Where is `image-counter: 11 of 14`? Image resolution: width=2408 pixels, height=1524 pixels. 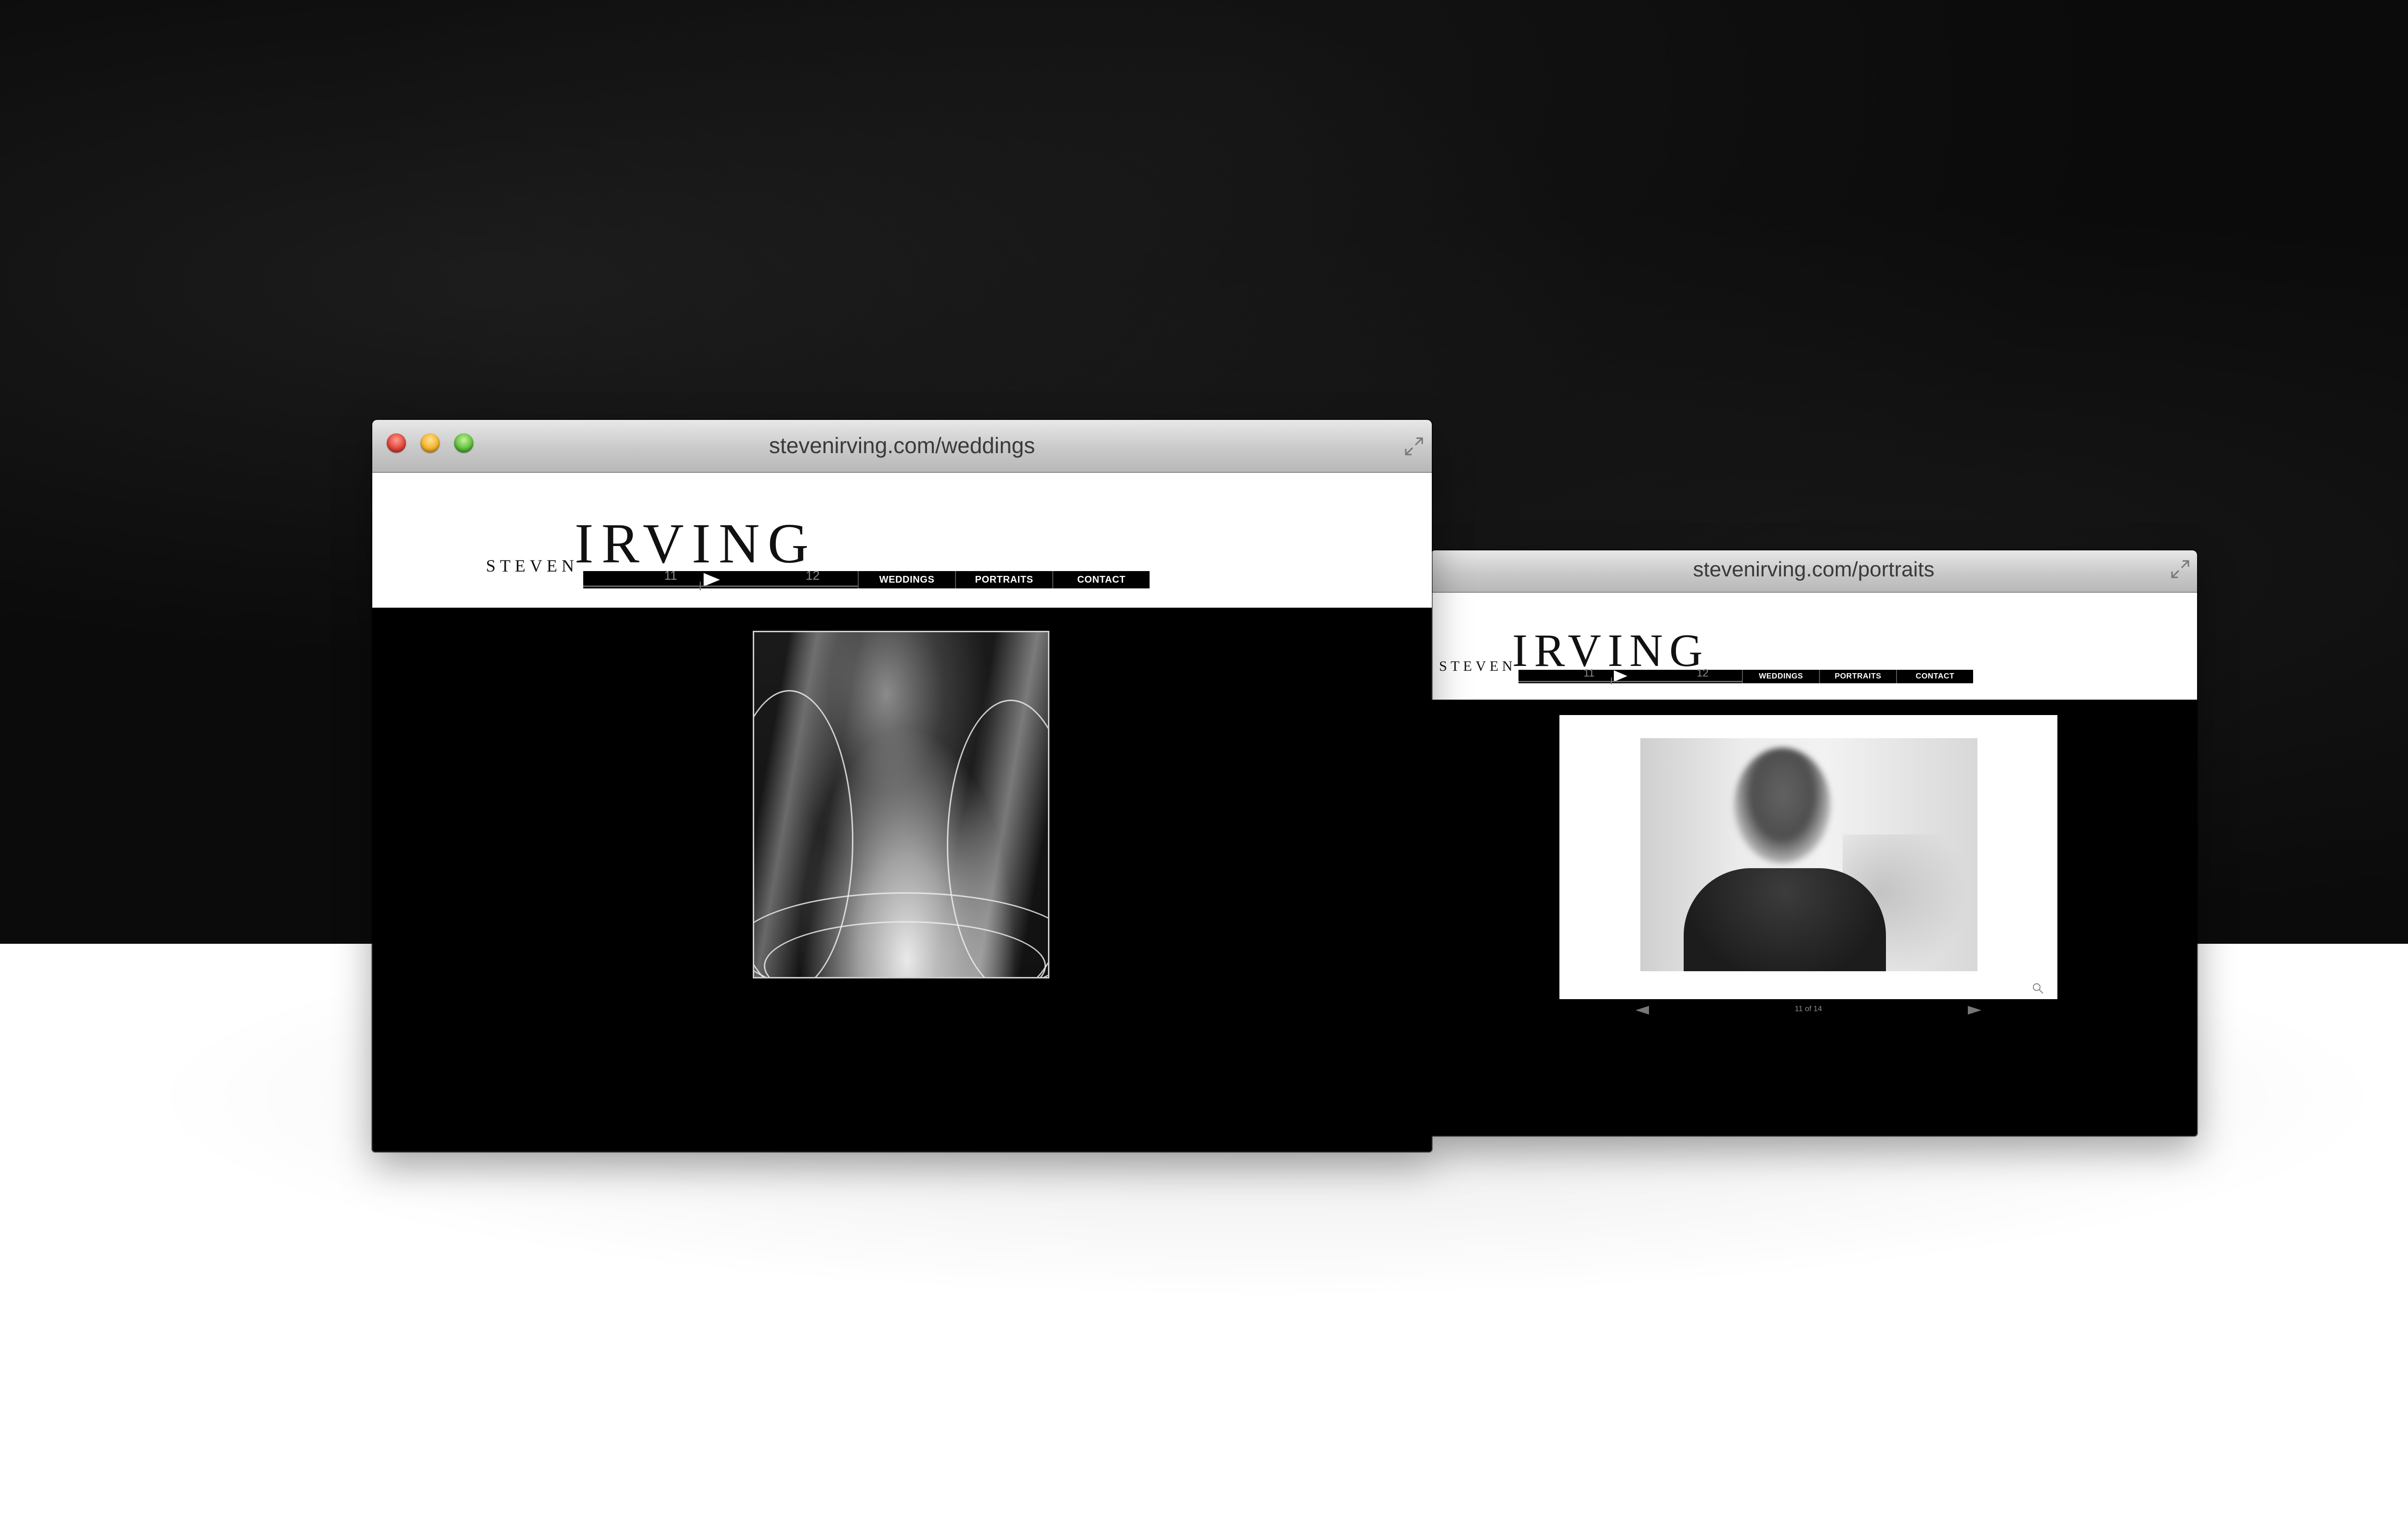 image-counter: 11 of 14 is located at coordinates (1808, 1009).